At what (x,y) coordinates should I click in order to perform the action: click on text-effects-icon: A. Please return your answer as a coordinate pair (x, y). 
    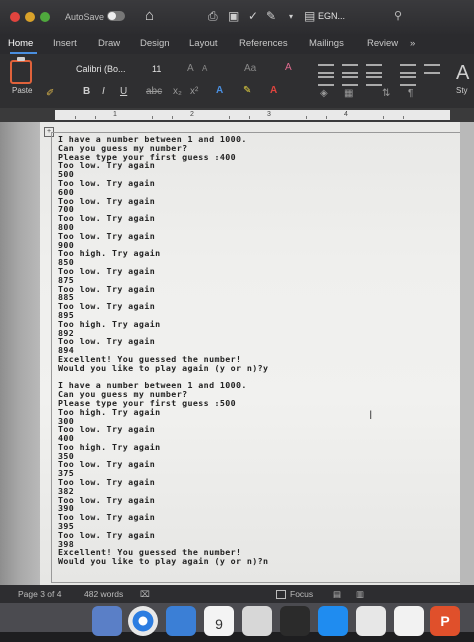
    Looking at the image, I should click on (219, 90).